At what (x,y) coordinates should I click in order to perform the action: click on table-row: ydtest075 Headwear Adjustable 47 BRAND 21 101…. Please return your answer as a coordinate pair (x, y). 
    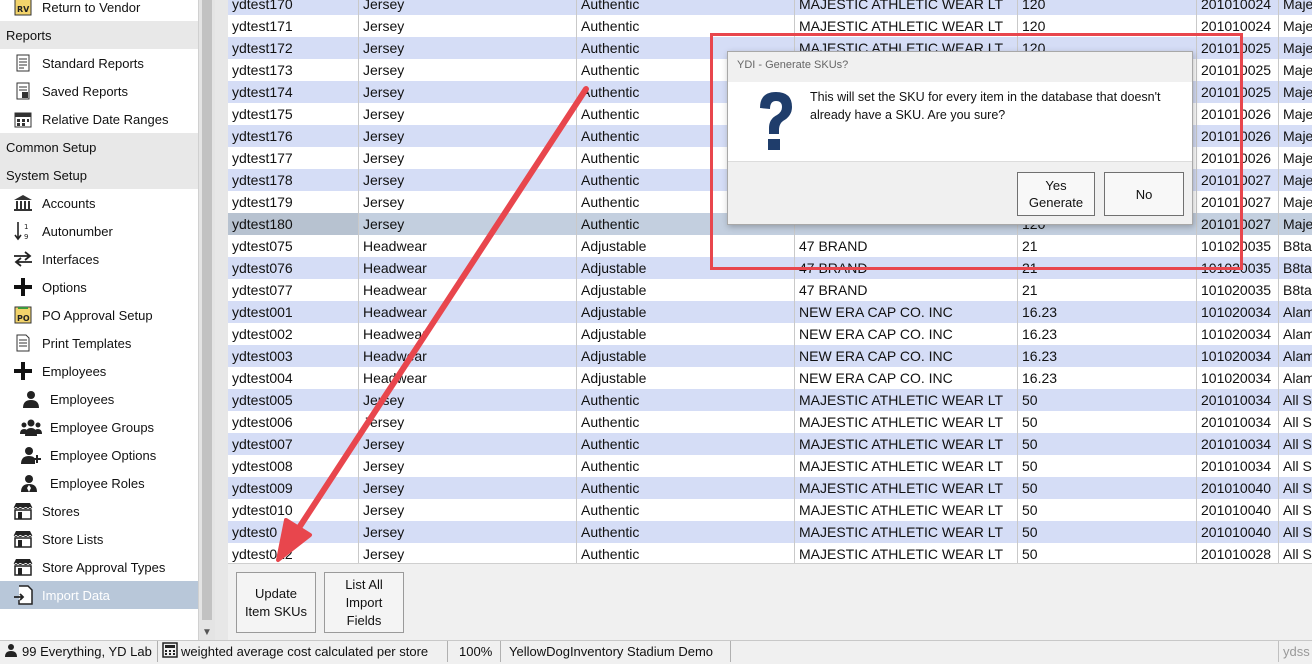
    Looking at the image, I should click on (770, 246).